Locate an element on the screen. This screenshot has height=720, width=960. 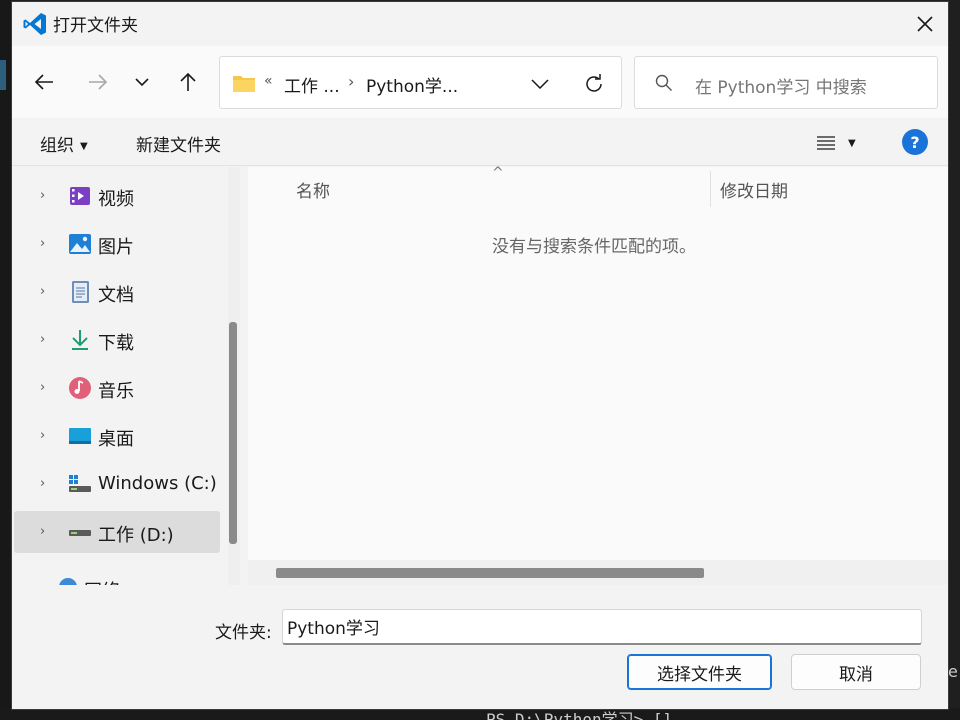
video-icon is located at coordinates (80, 196).